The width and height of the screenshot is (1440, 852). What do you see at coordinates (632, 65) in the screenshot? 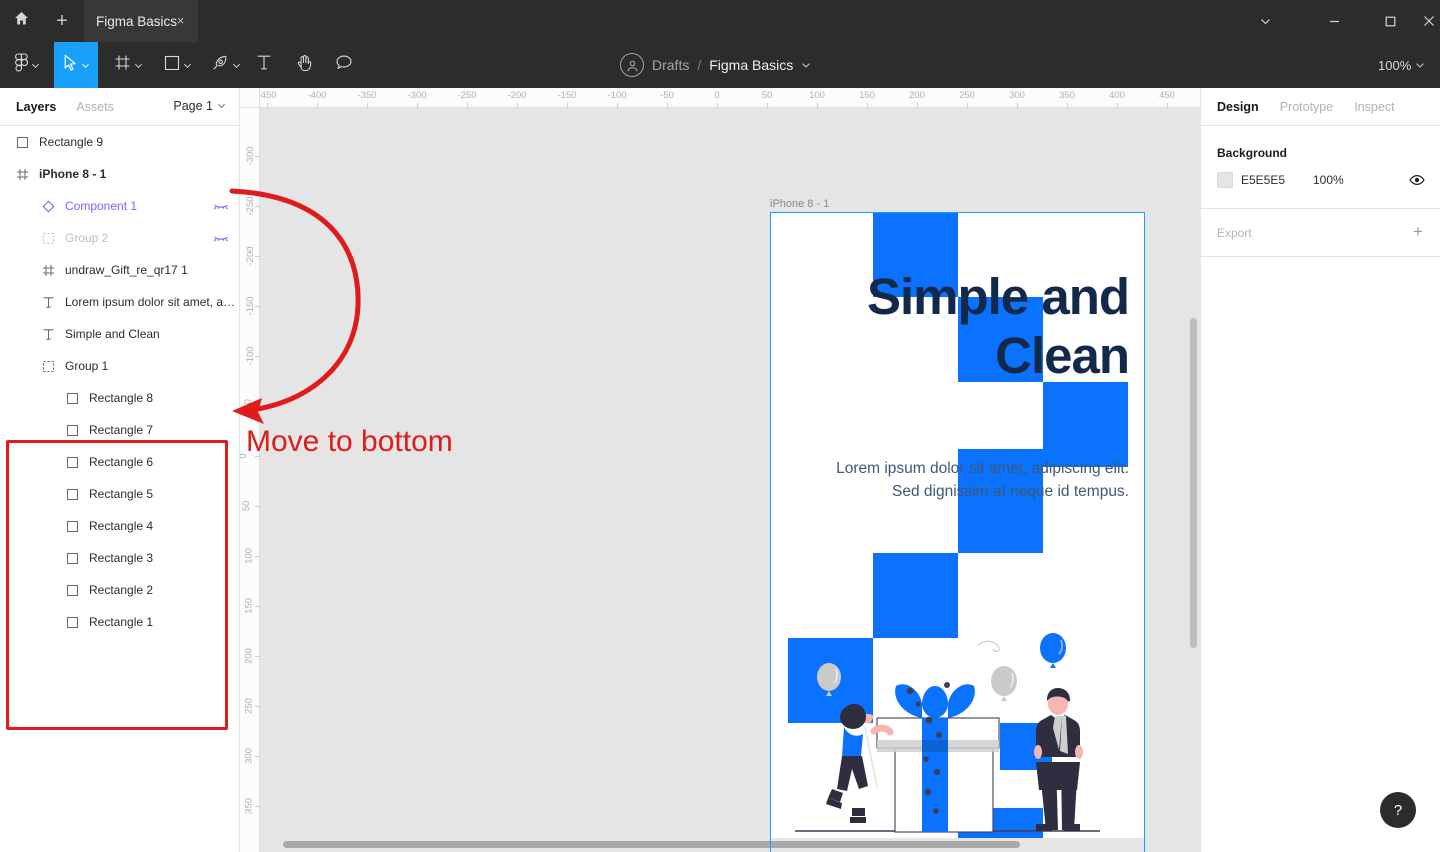
I see `user-circle-icon` at bounding box center [632, 65].